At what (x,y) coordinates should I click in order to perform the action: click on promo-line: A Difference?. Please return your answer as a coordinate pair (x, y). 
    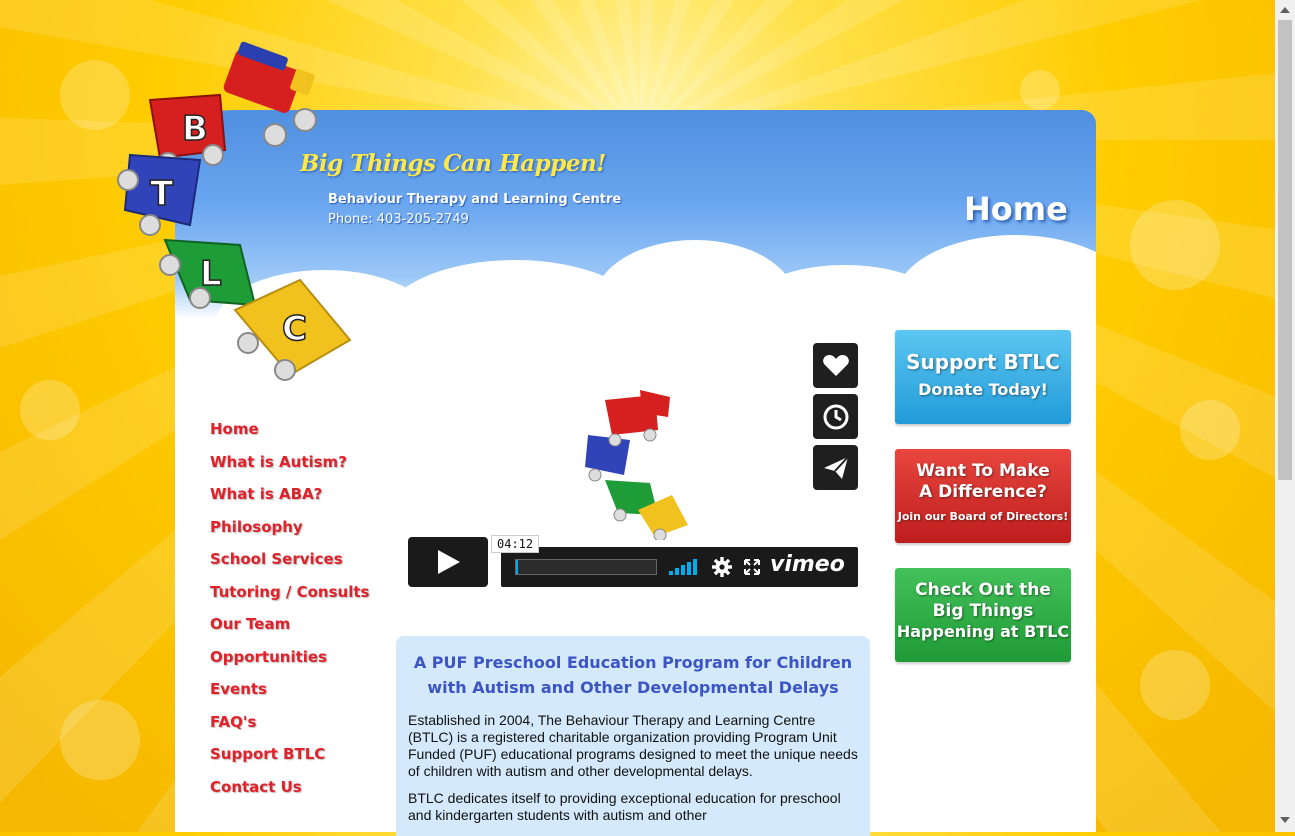
    Looking at the image, I should click on (983, 492).